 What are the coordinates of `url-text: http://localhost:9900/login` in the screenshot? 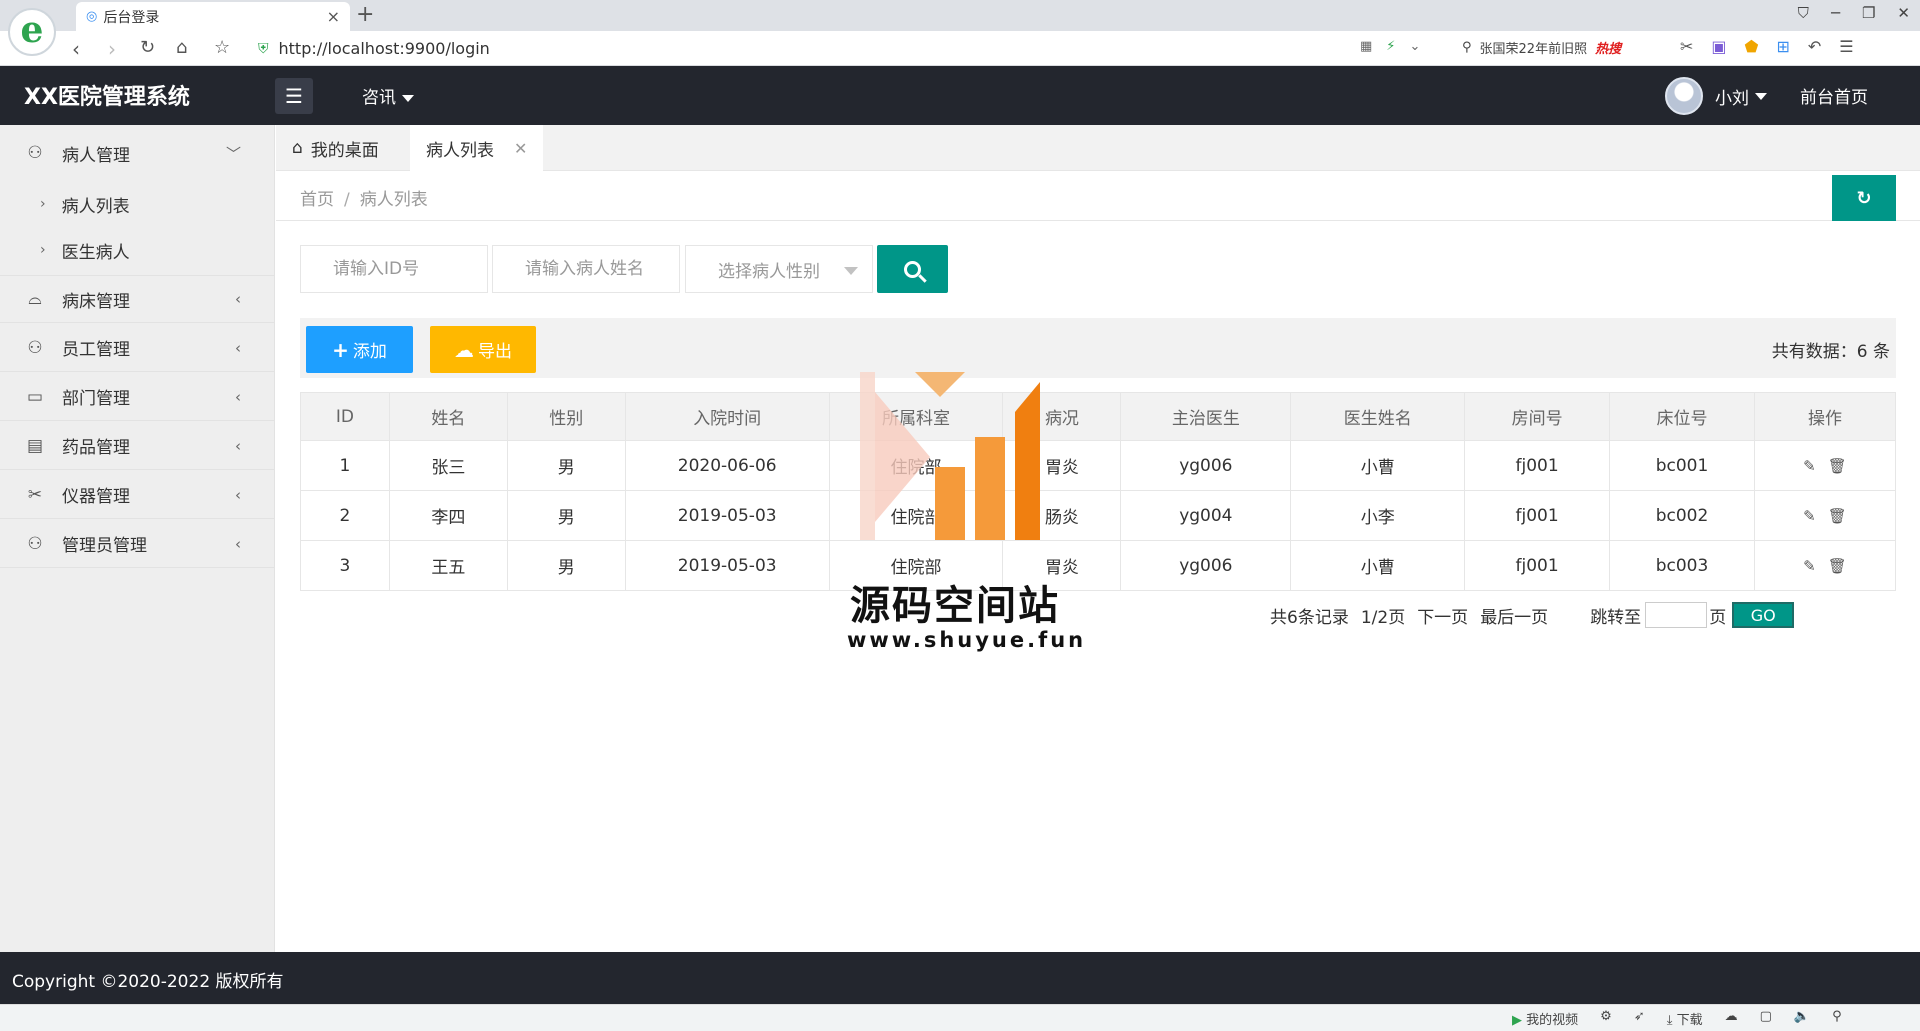 It's located at (384, 48).